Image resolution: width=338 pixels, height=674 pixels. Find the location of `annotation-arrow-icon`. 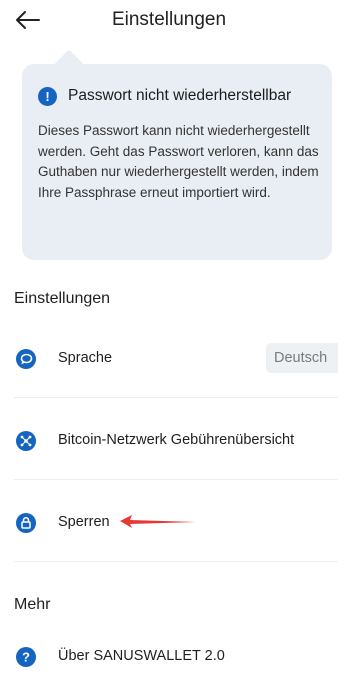

annotation-arrow-icon is located at coordinates (158, 521).